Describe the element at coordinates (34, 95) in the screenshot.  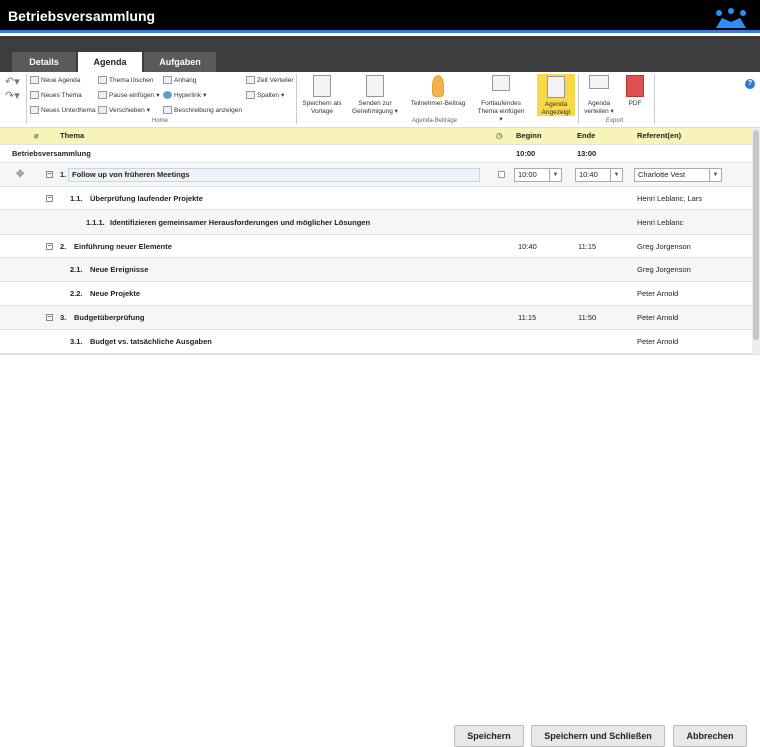
I see `new-topic-icon` at that location.